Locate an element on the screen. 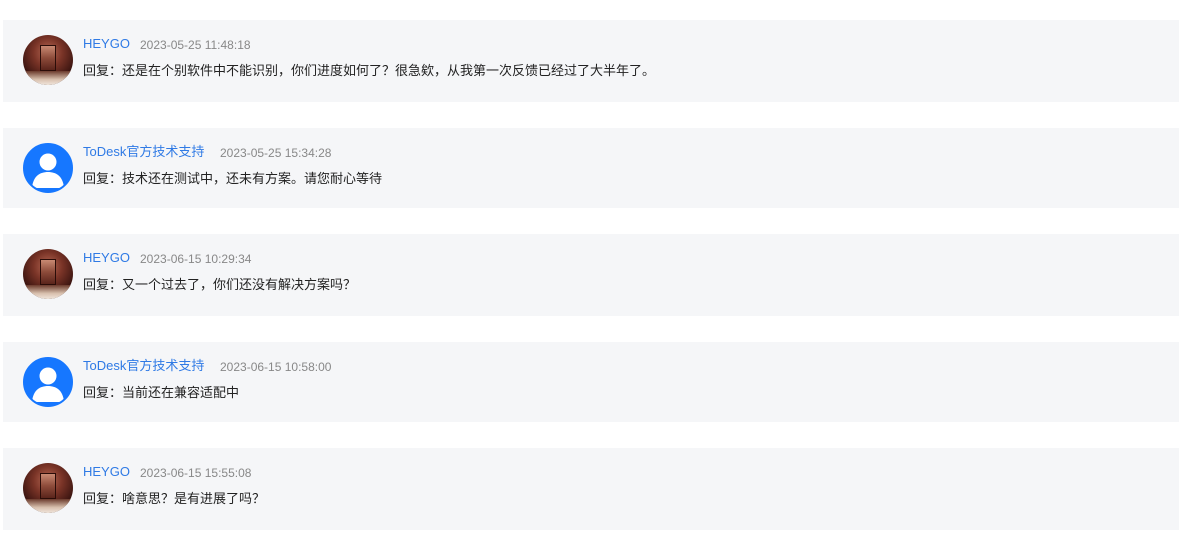  reply-timestamp: 2023-05-25 15:34:28 is located at coordinates (276, 153).